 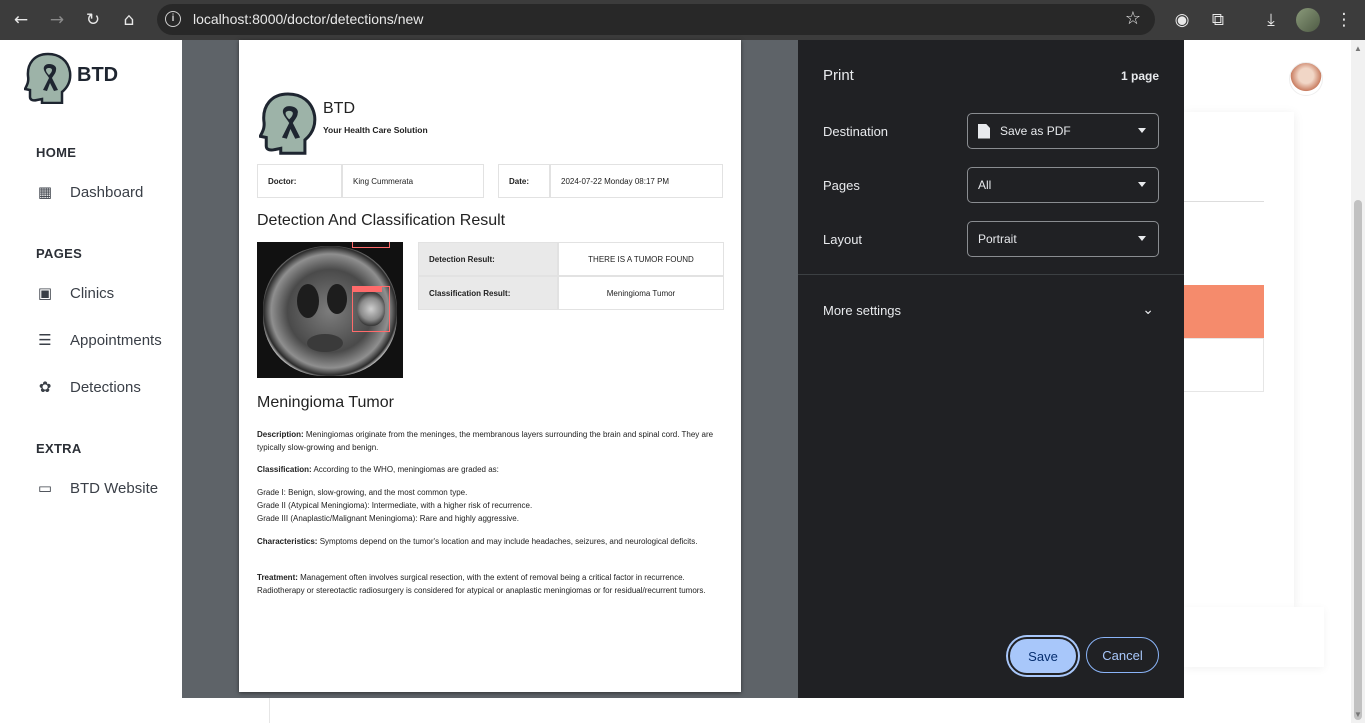 I want to click on menu-kebab-icon: ⋮, so click(x=1344, y=20).